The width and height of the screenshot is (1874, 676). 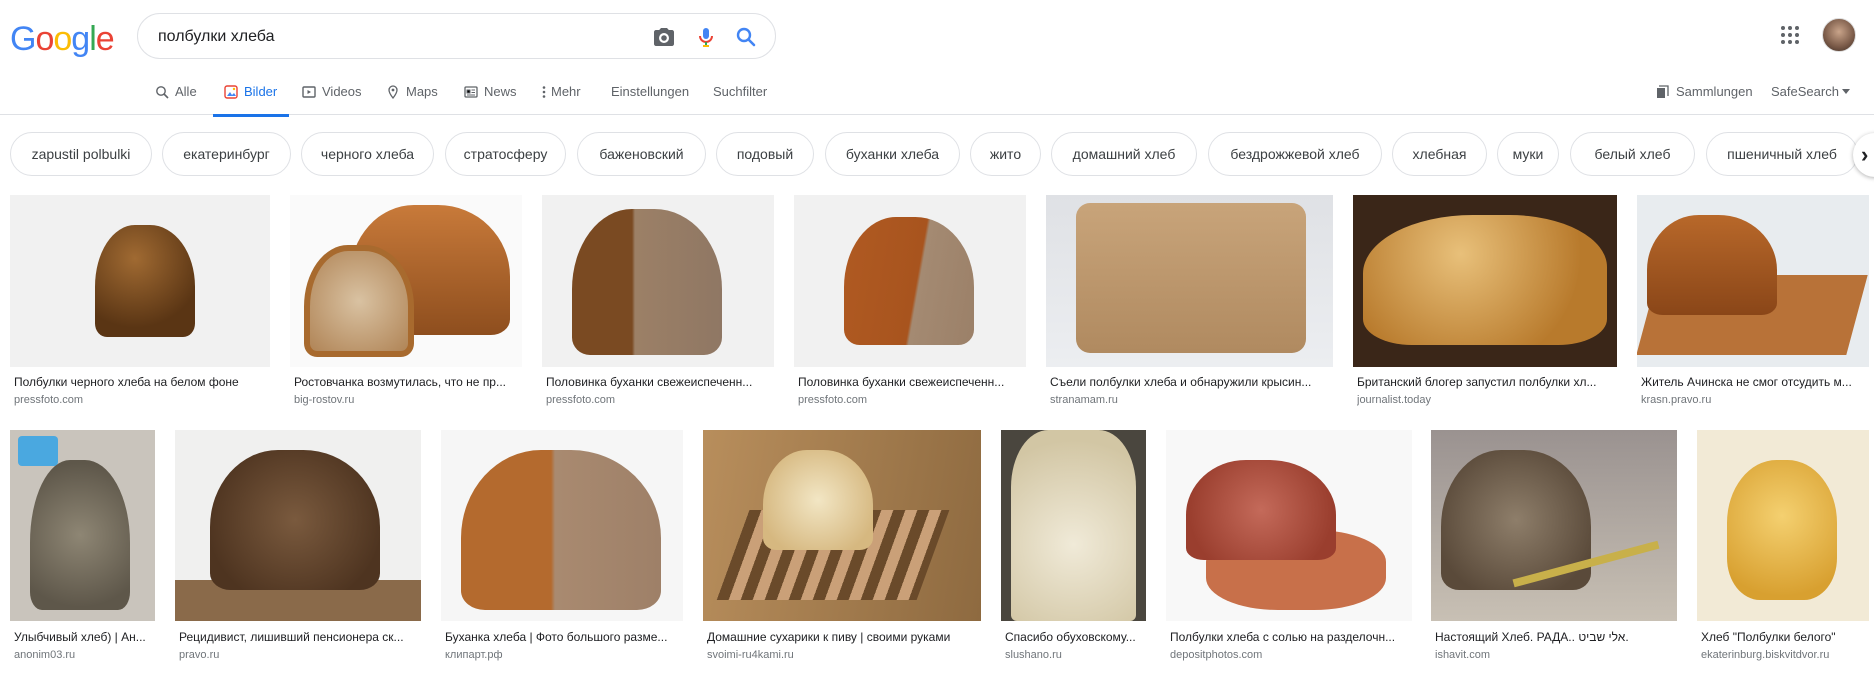 What do you see at coordinates (1704, 91) in the screenshot?
I see `collections-link: Sammlungen` at bounding box center [1704, 91].